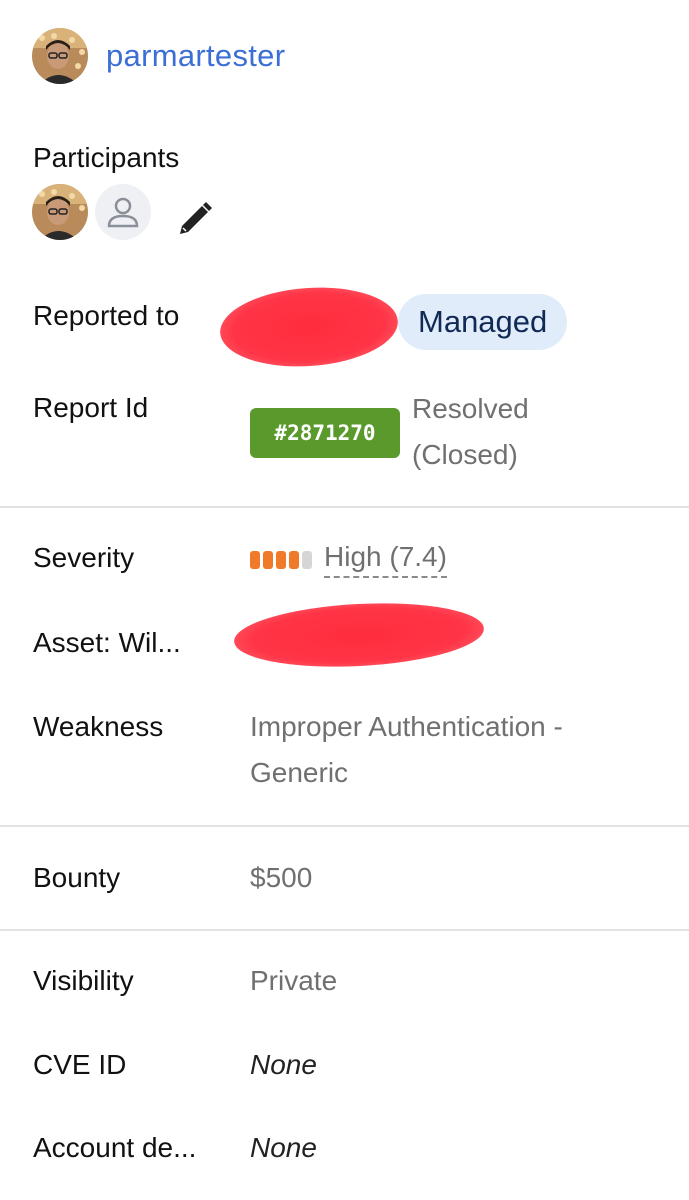  What do you see at coordinates (60, 56) in the screenshot?
I see `reporter-avatar` at bounding box center [60, 56].